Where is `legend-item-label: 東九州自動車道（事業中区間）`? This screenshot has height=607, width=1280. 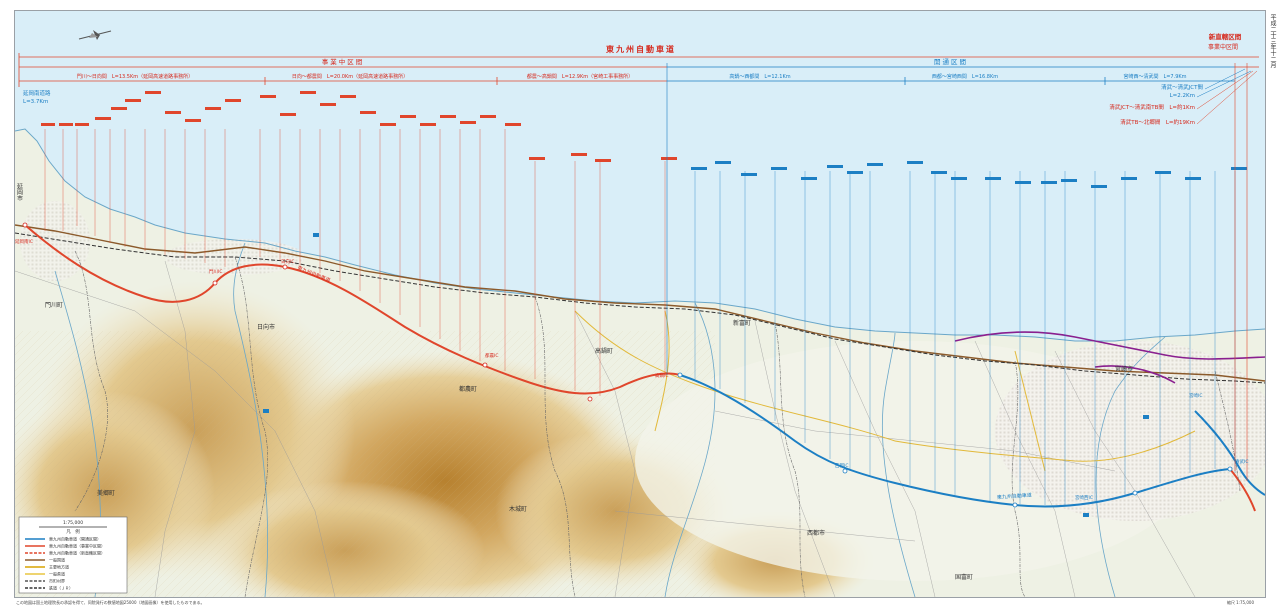
legend-item-label: 東九州自動車道（事業中区間） is located at coordinates (77, 546).